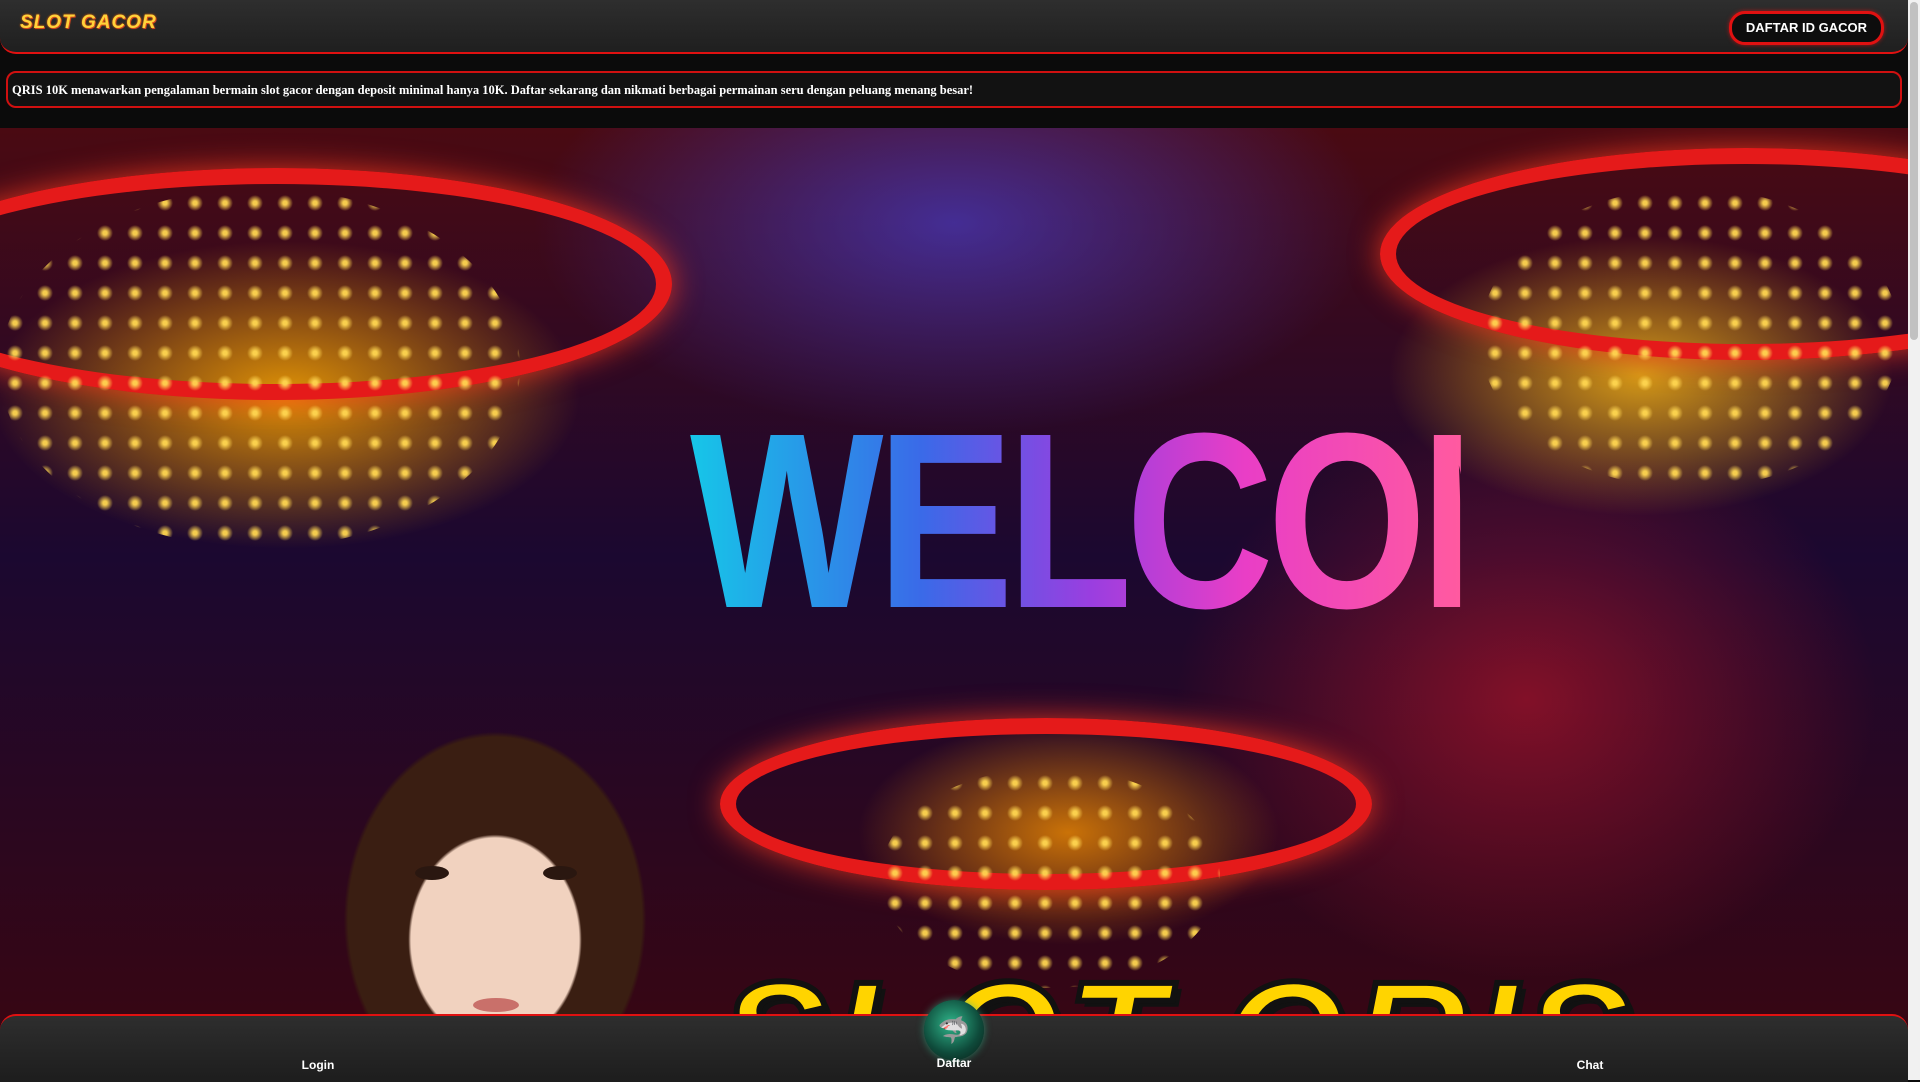  I want to click on decor-lights, so click(260, 368).